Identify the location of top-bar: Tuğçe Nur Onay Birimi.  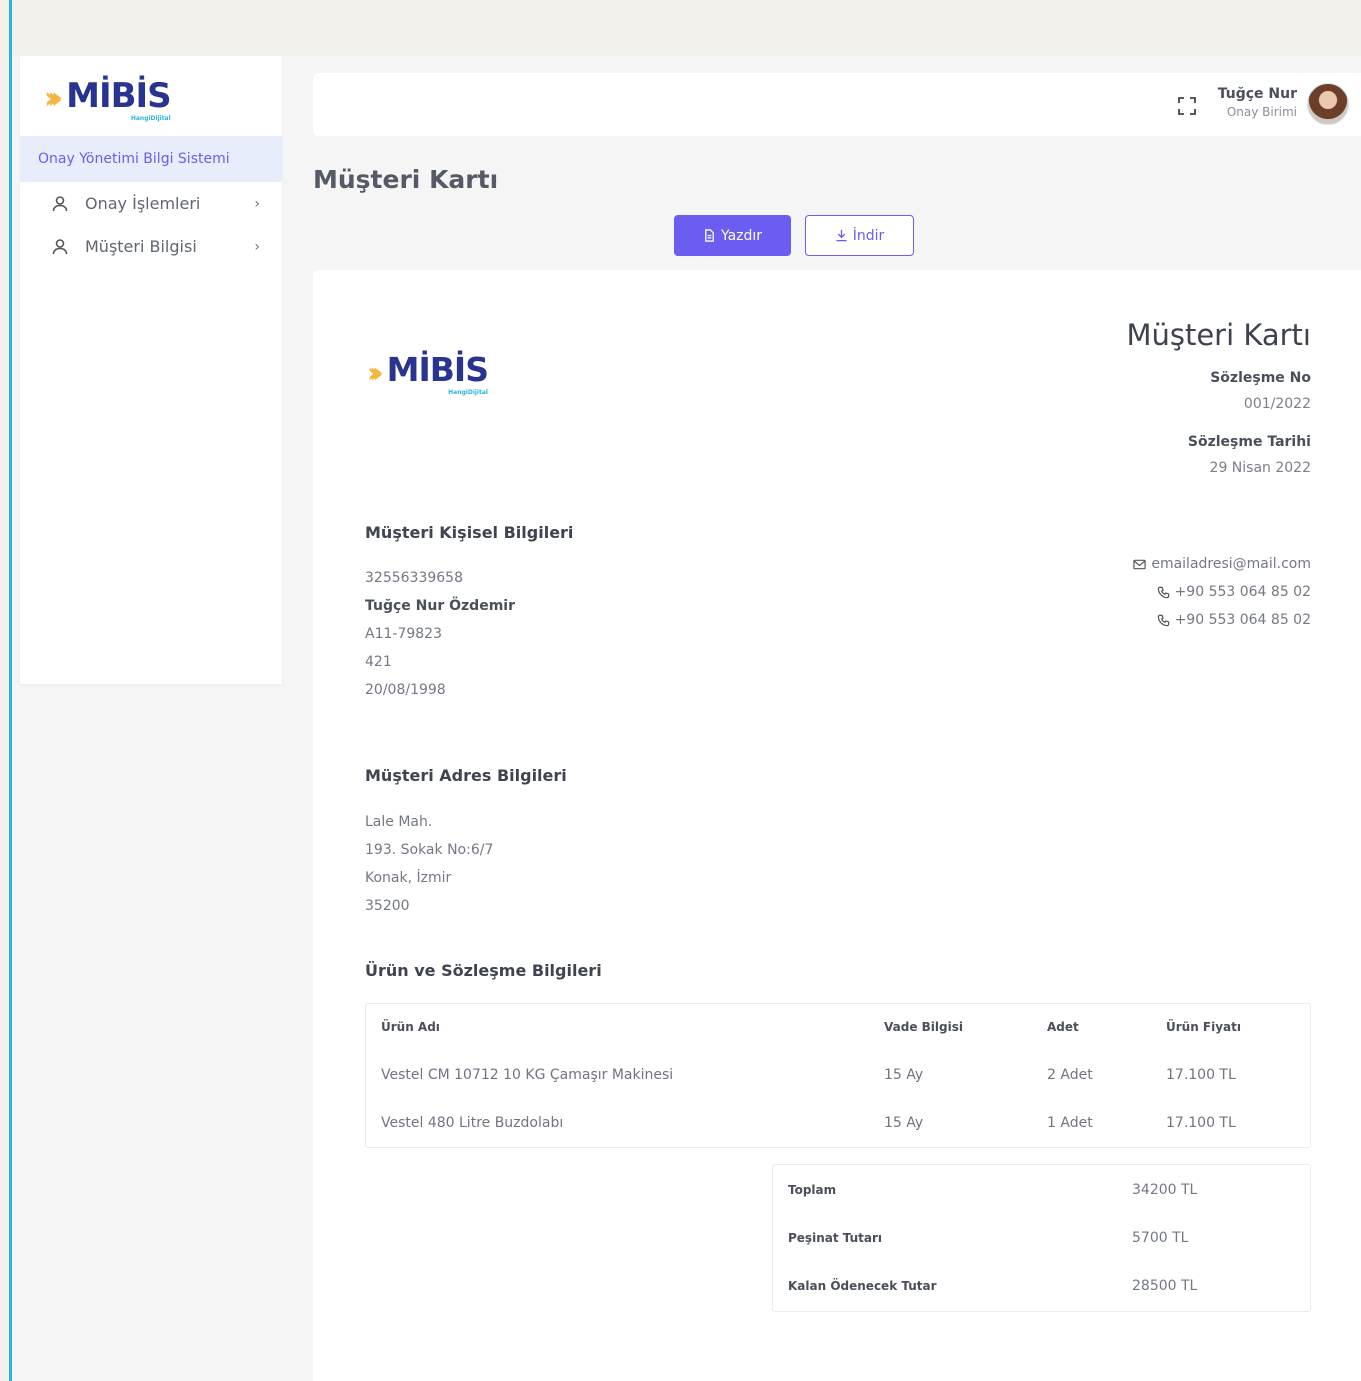
(837, 104).